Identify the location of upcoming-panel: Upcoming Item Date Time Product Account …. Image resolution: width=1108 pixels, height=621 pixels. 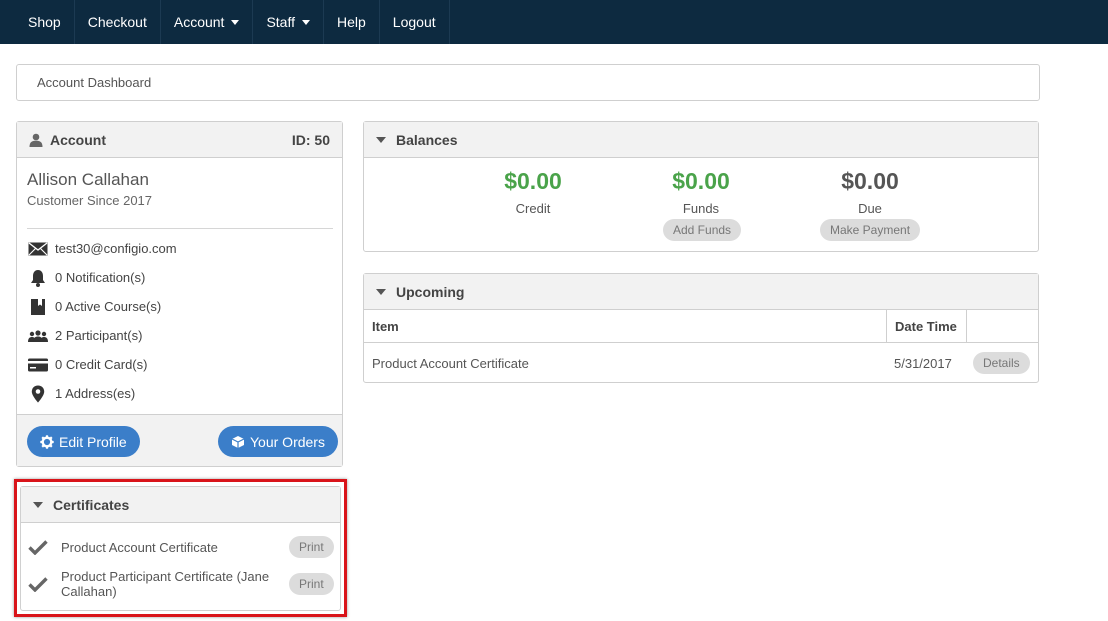
(701, 328).